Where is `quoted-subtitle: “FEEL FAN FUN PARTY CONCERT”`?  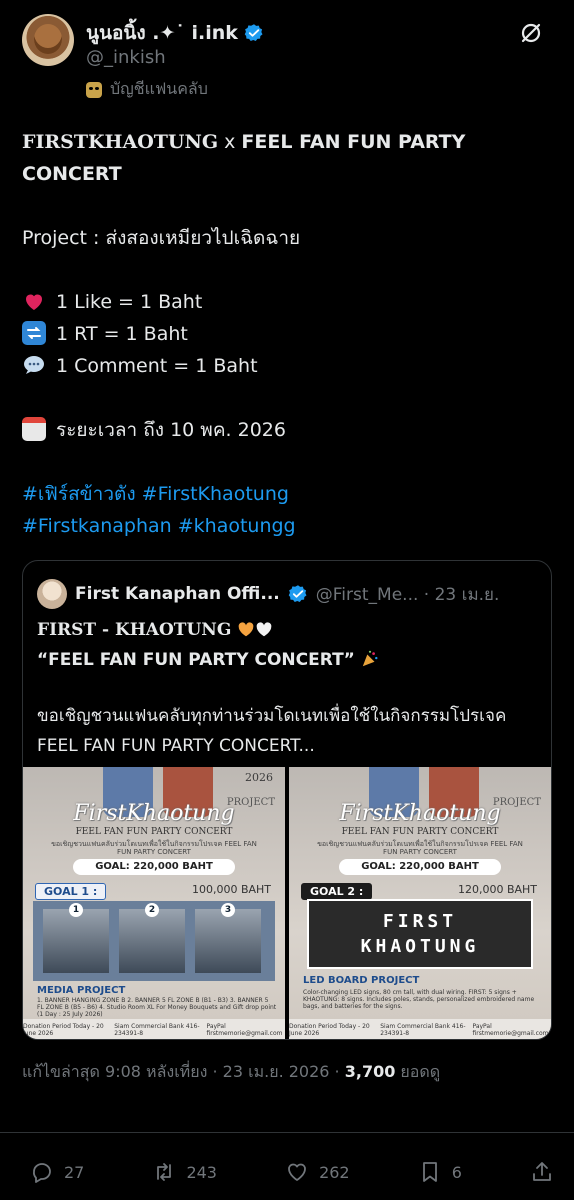 quoted-subtitle: “FEEL FAN FUN PARTY CONCERT” is located at coordinates (287, 660).